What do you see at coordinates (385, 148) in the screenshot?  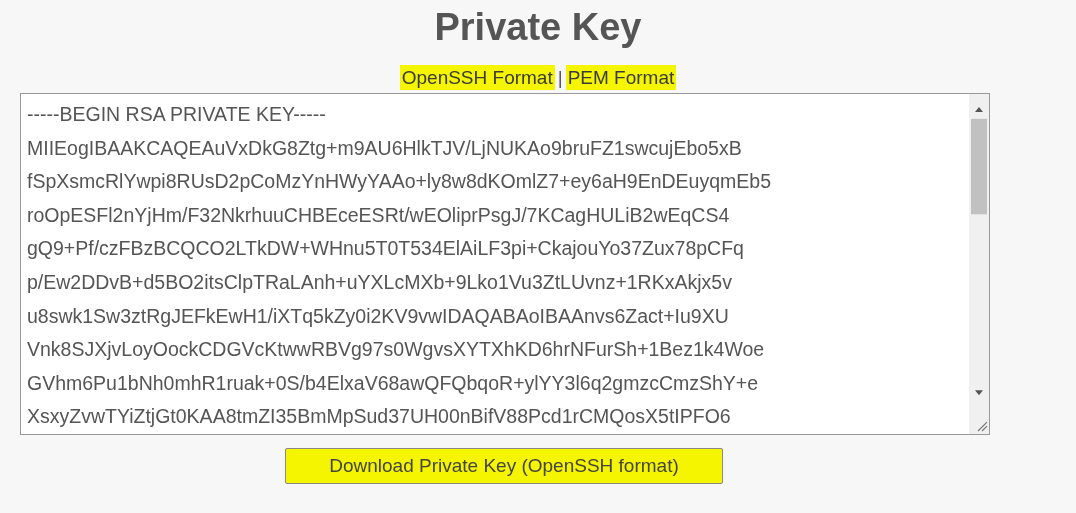 I see `key-text-line: MIIEogIBAAKCAQEAuVxDkG8Ztg+m9AU6HlkTJV/LjNUKAo9bruFZ1swcujEbo5xB` at bounding box center [385, 148].